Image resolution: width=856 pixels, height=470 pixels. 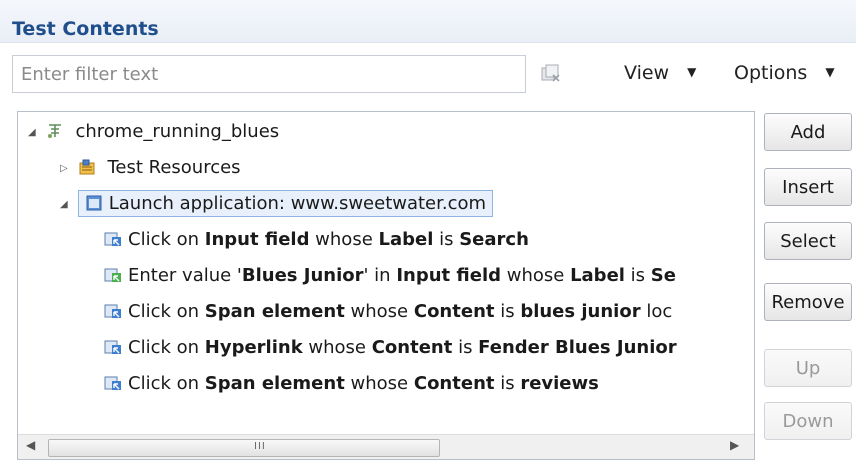 What do you see at coordinates (808, 187) in the screenshot?
I see `insert-button: Insert` at bounding box center [808, 187].